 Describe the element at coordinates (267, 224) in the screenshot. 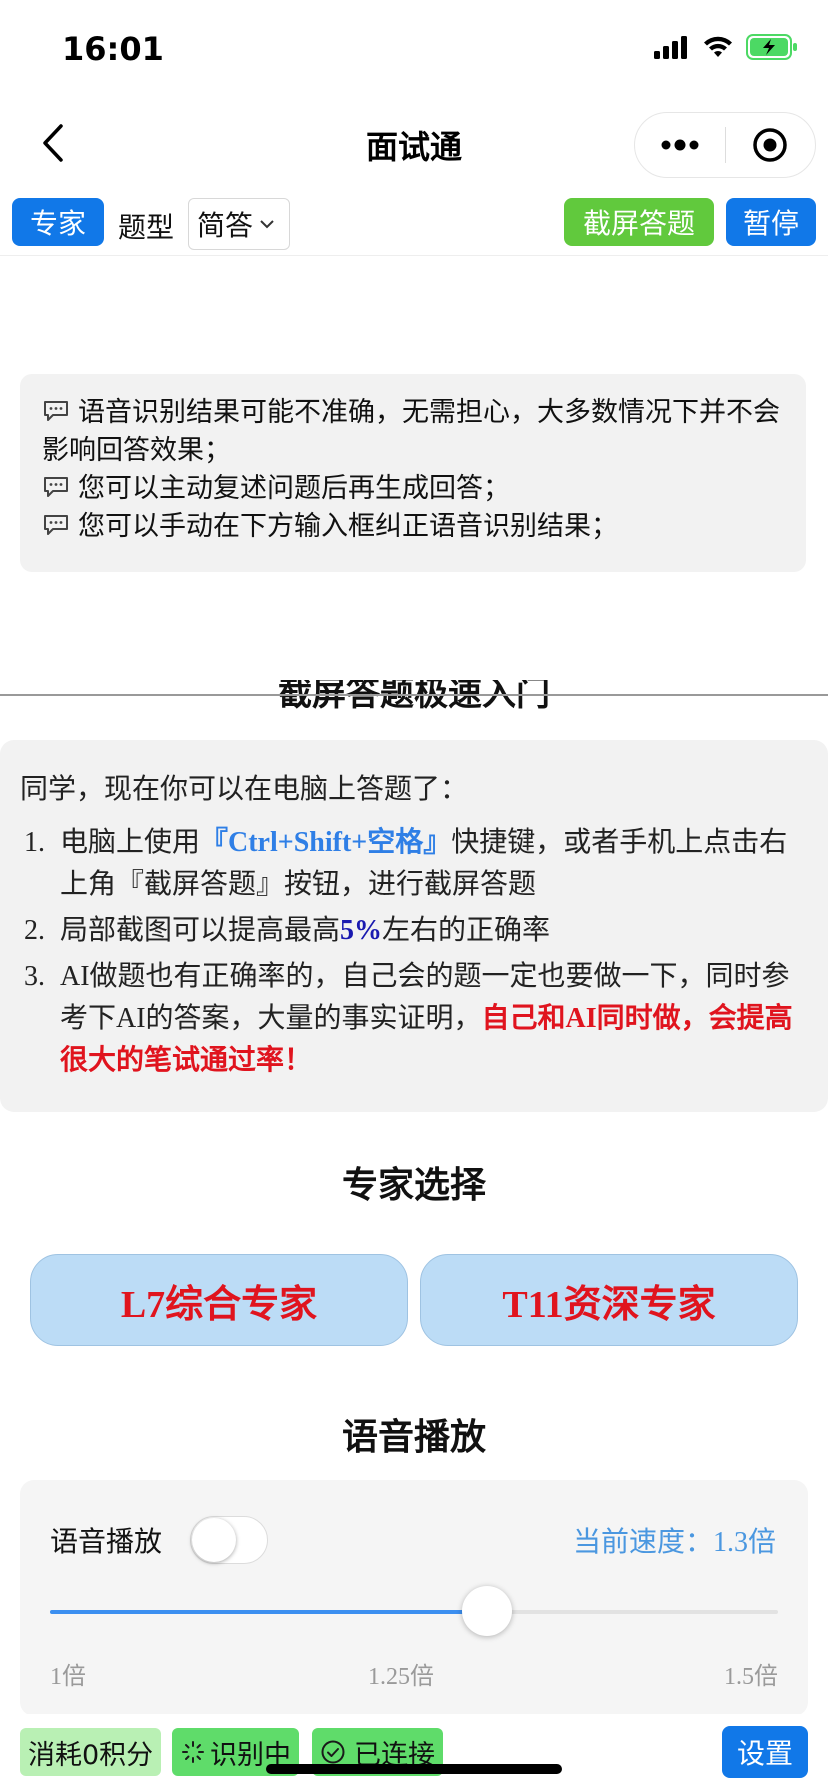

I see `chevron-down-icon` at that location.